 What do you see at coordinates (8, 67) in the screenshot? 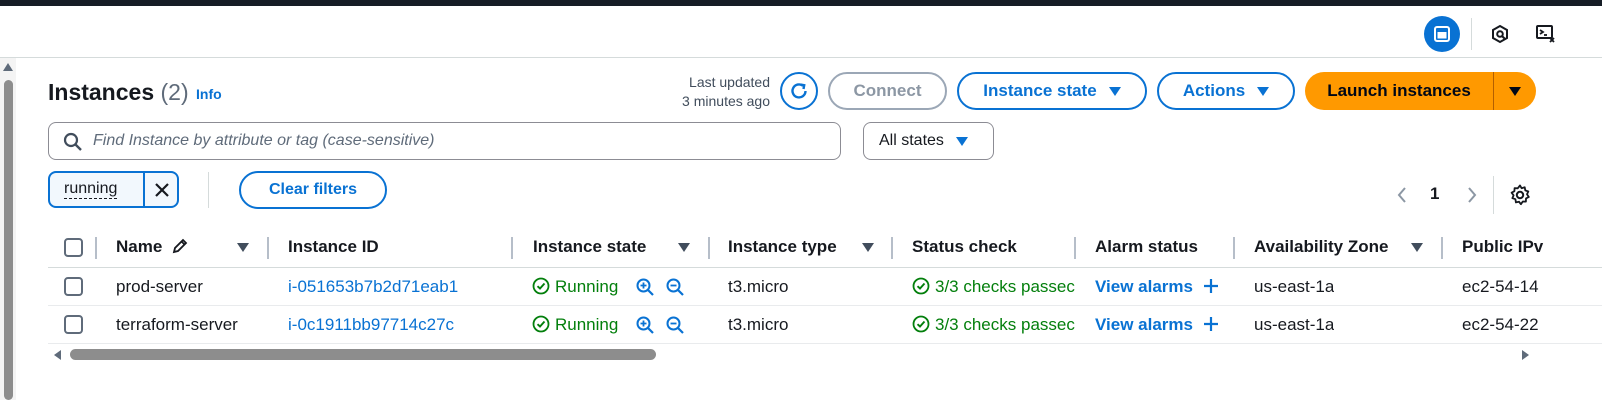
I see `scroll-up-arrow` at bounding box center [8, 67].